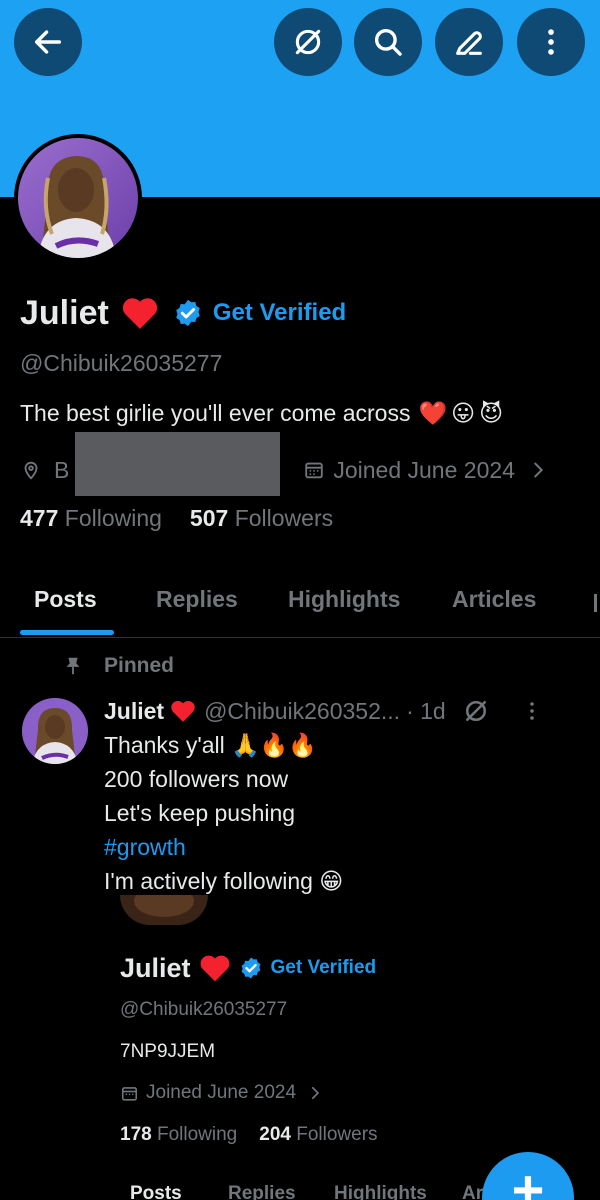  What do you see at coordinates (134, 711) in the screenshot?
I see `post-author-name: Juliet` at bounding box center [134, 711].